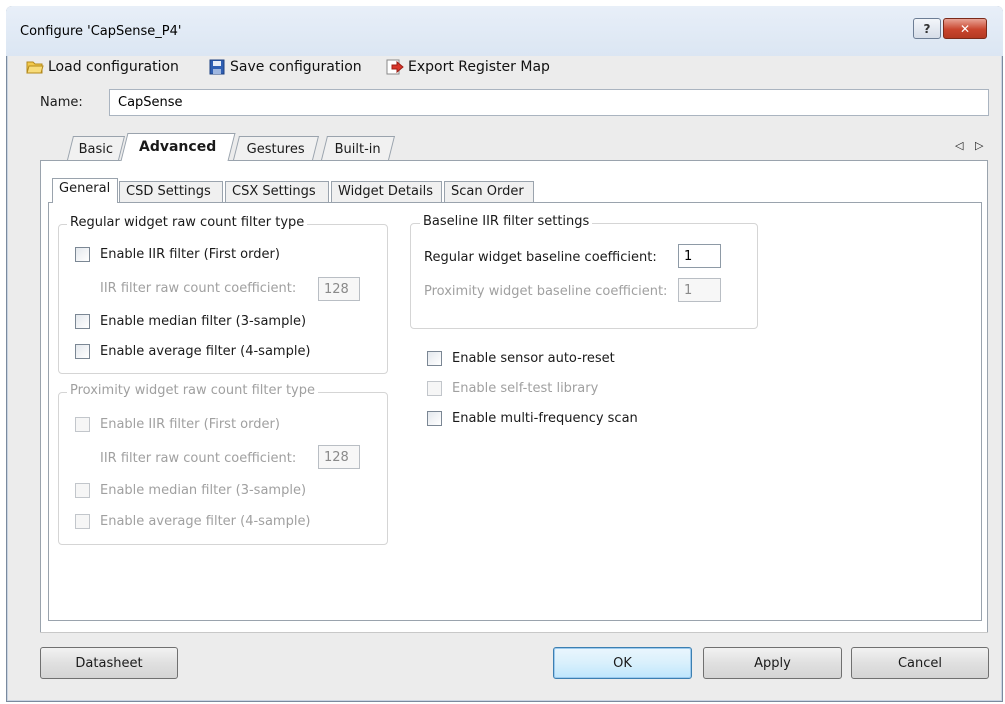 Image resolution: width=1005 pixels, height=704 pixels. I want to click on load-configuration-label: Load configuration, so click(113, 67).